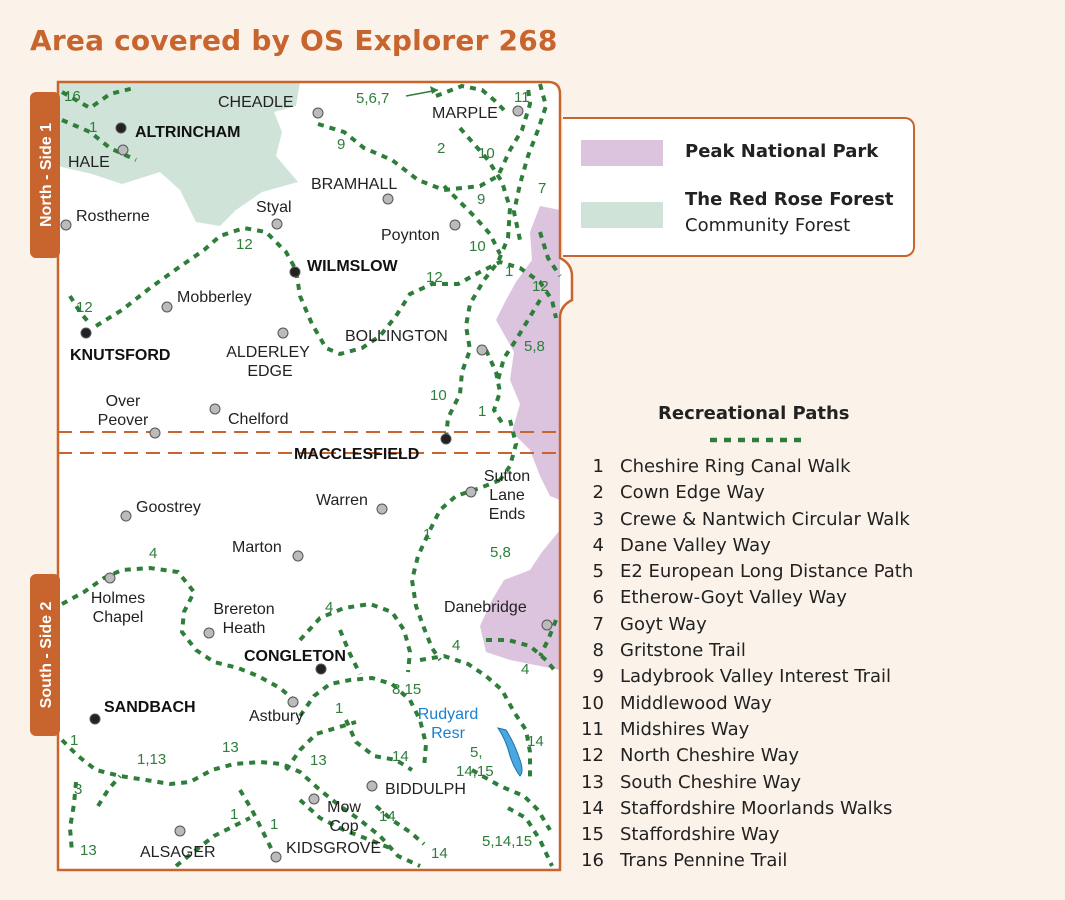 Image resolution: width=1065 pixels, height=900 pixels. Describe the element at coordinates (782, 151) in the screenshot. I see `peak-park-legend-label: Peak National Park` at that location.